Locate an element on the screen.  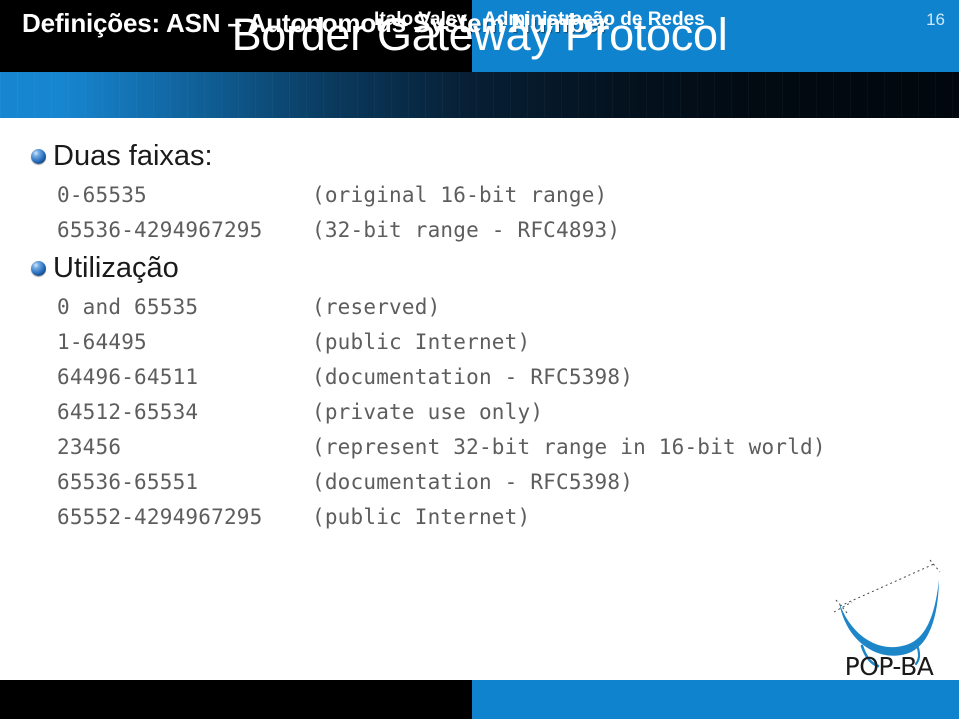
slide-footer-band is located at coordinates (479, 699).